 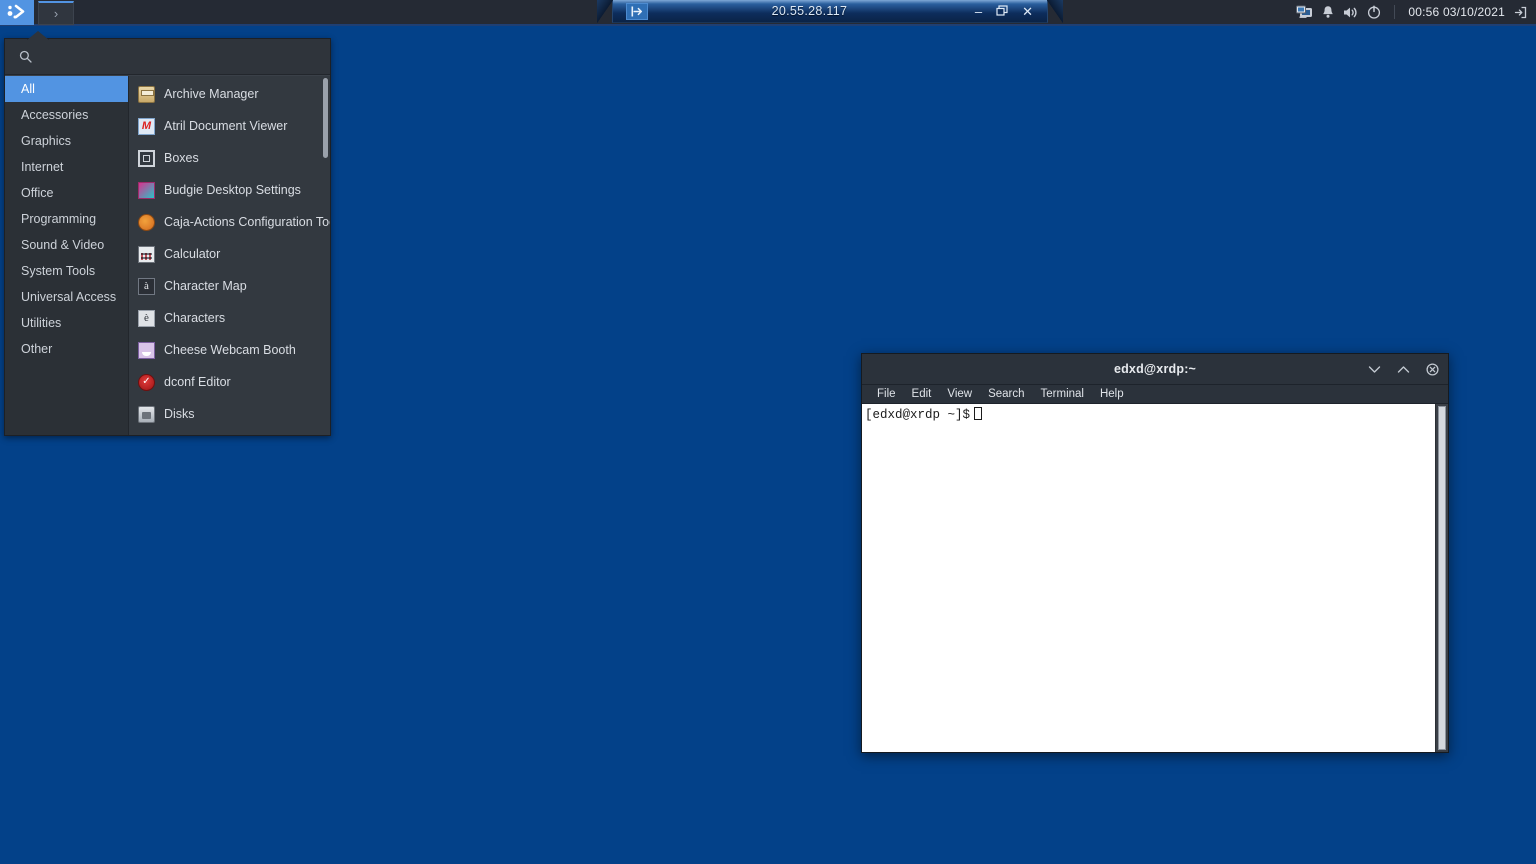 I want to click on category-label: Accessories, so click(x=55, y=115).